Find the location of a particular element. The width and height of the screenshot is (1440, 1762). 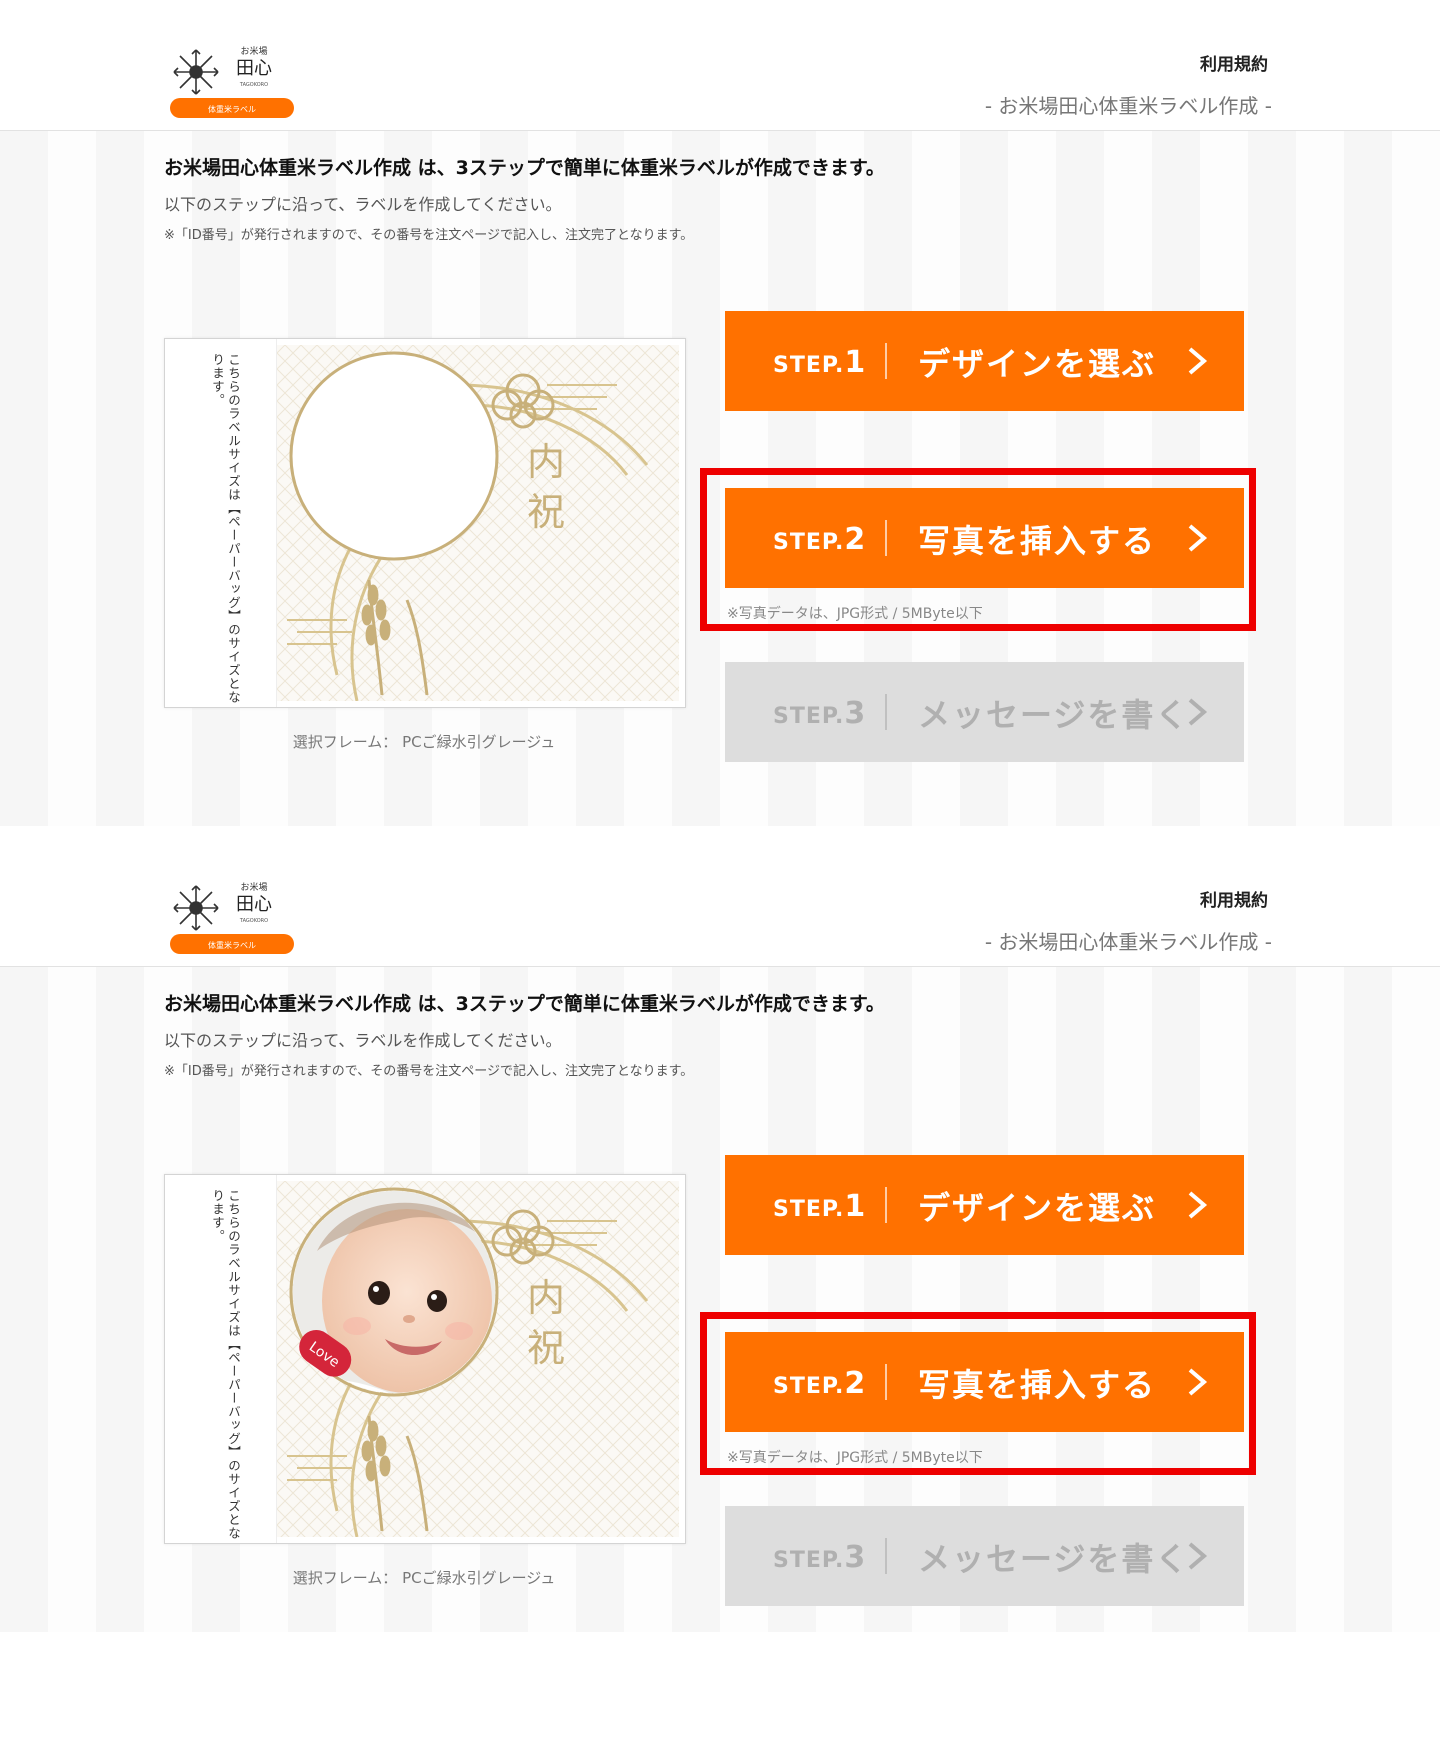

label-preview: こちらのラベルサイズは【ペーパーバッグ】のサイズとなります。 内 祝 is located at coordinates (425, 523).